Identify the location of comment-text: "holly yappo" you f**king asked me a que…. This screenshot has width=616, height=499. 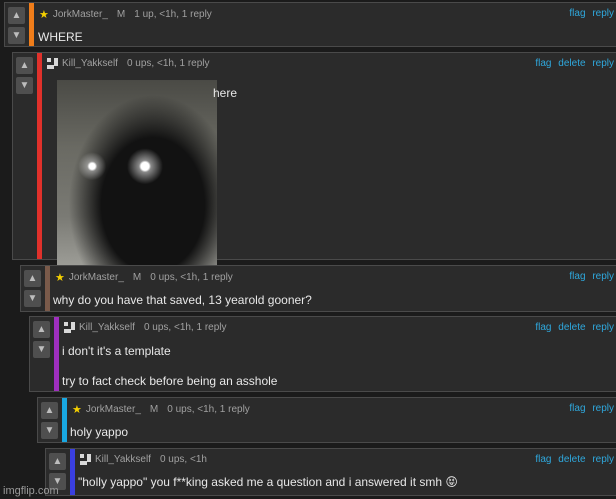
(268, 482).